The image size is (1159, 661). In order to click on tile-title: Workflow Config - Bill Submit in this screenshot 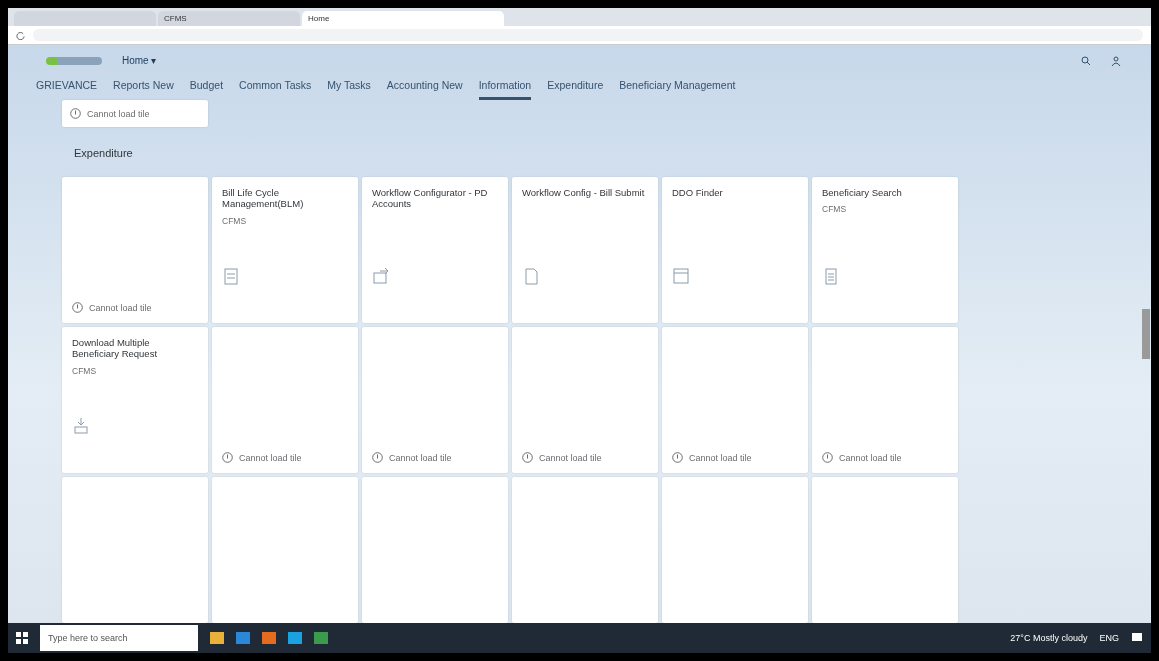, I will do `click(584, 193)`.